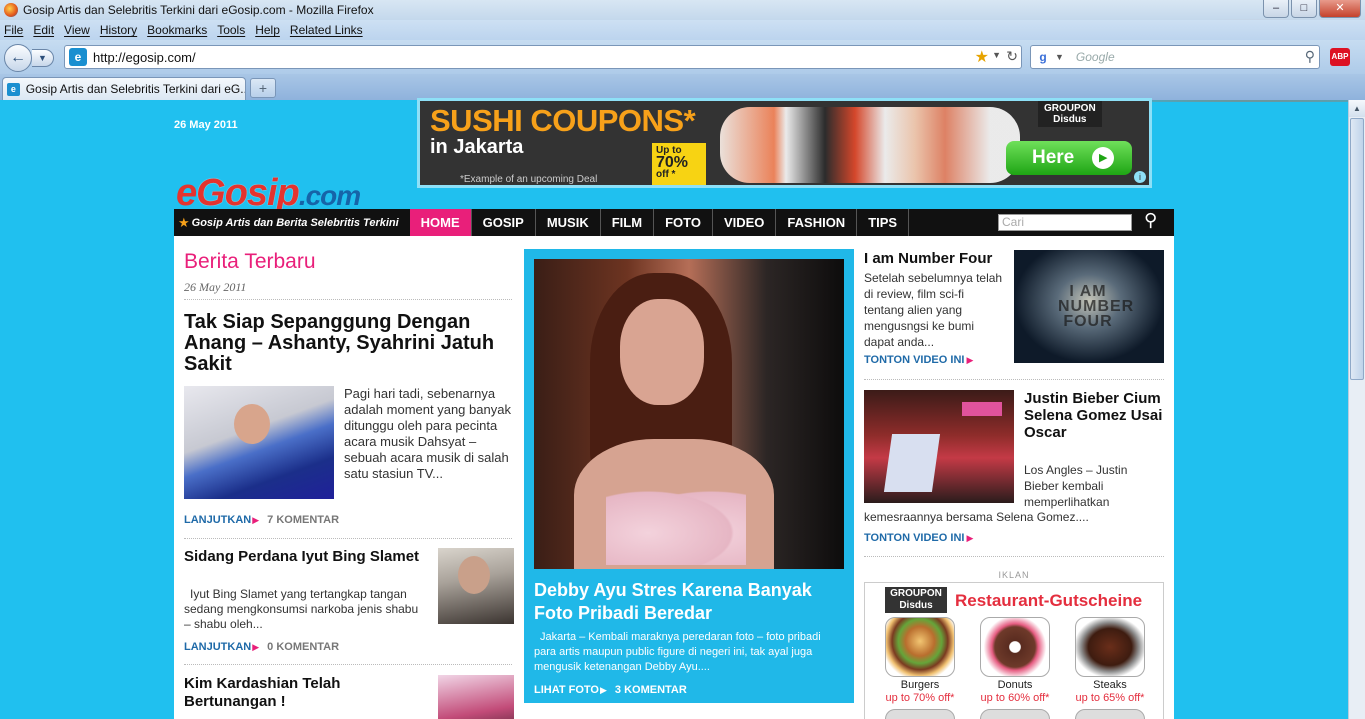  Describe the element at coordinates (304, 557) in the screenshot. I see `article-title: Sidang Perdana Iyut Bing Slamet` at that location.